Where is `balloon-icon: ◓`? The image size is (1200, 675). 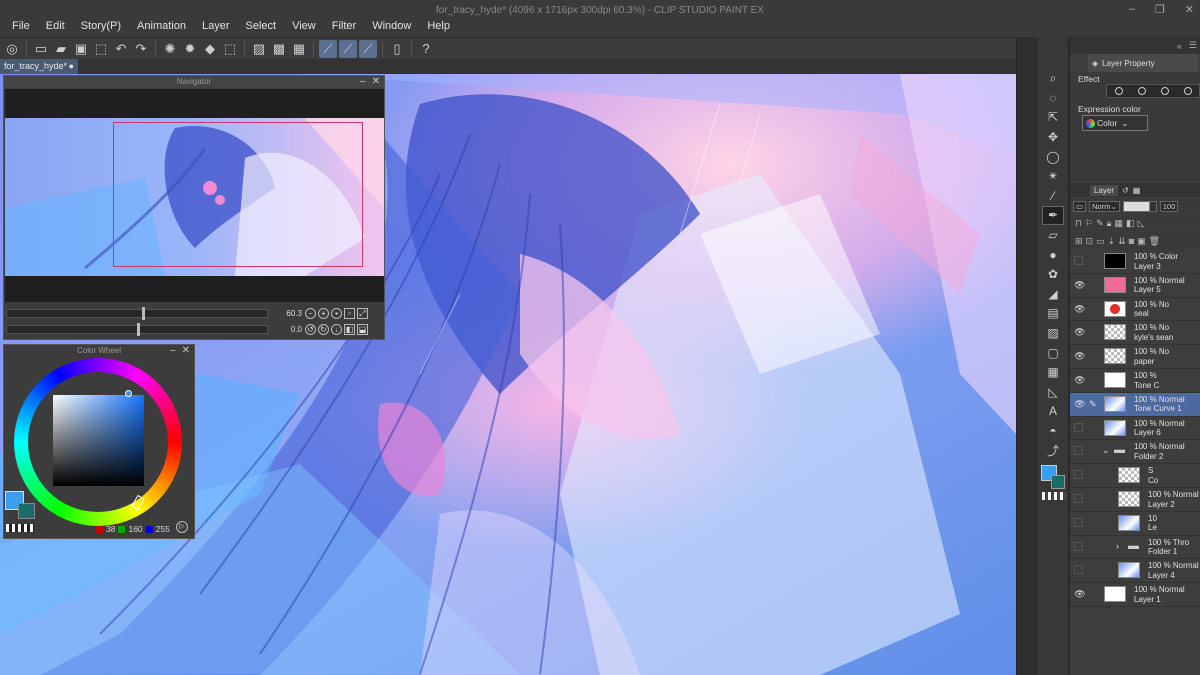 balloon-icon: ◓ is located at coordinates (1053, 431).